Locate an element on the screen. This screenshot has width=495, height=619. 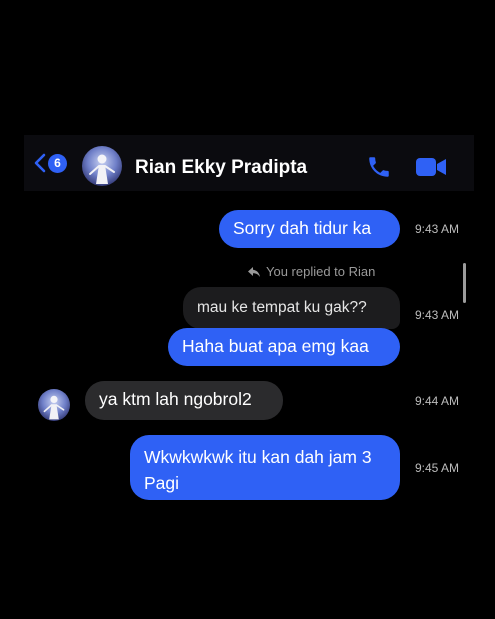
quoted-message-bubble: mau ke tempat ku gak?? is located at coordinates (291, 308).